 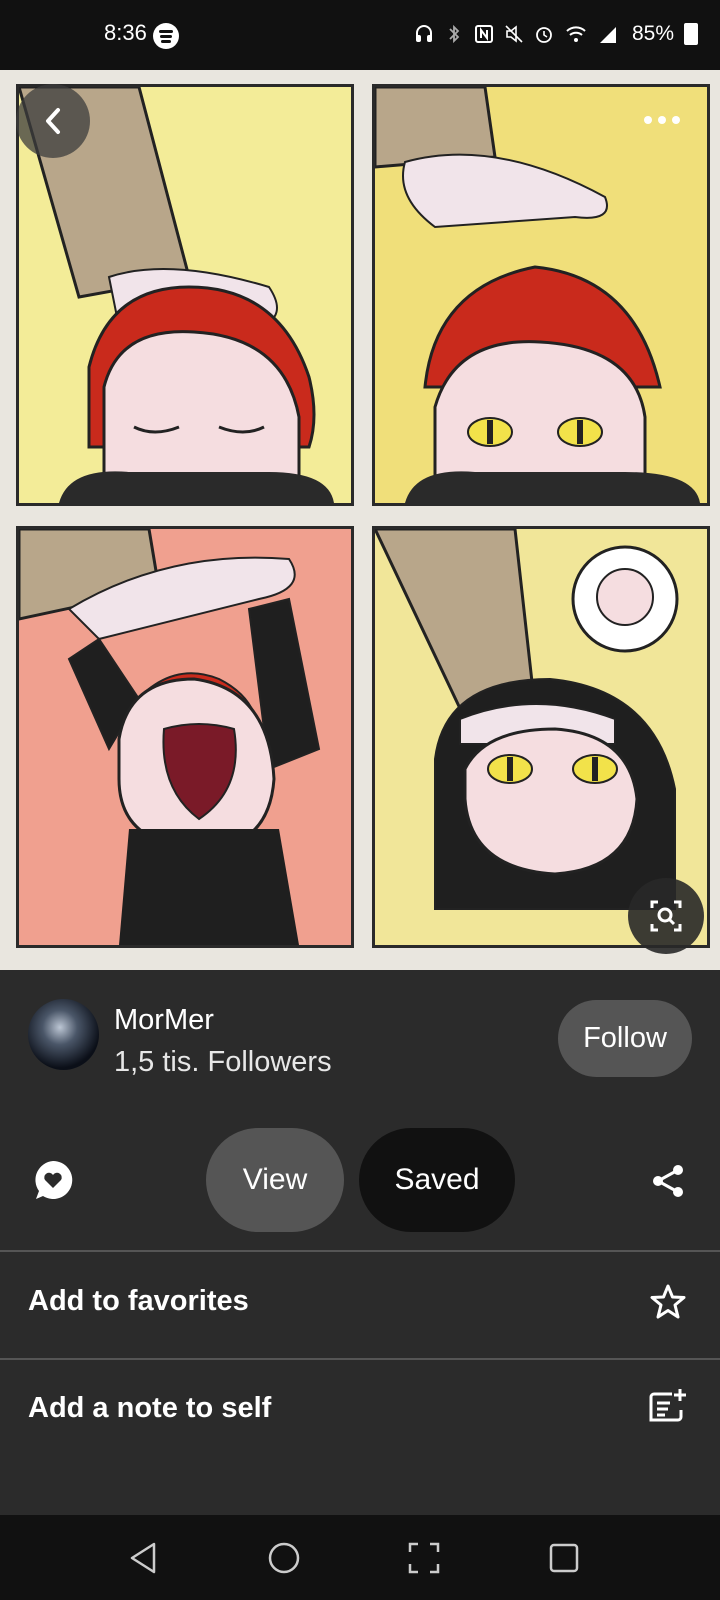 I want to click on saved-button: Saved, so click(x=437, y=1180).